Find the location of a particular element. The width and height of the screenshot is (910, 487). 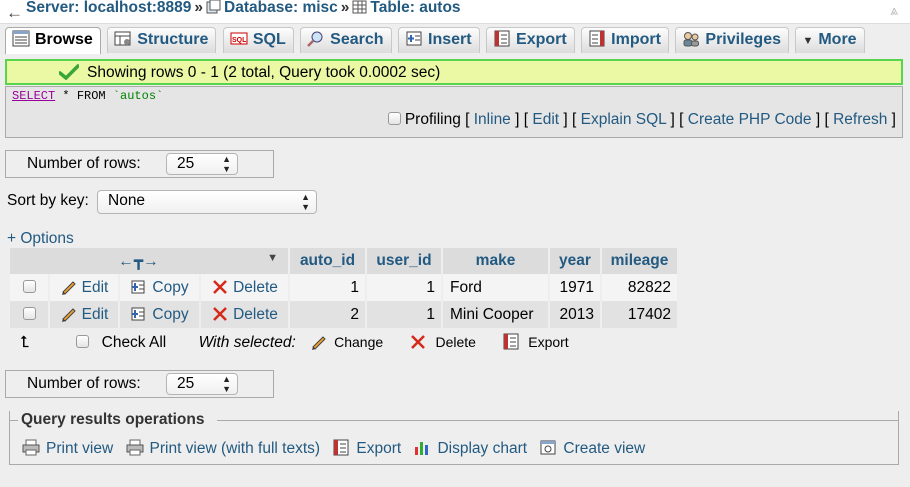

cell-year: 2013 is located at coordinates (575, 314).